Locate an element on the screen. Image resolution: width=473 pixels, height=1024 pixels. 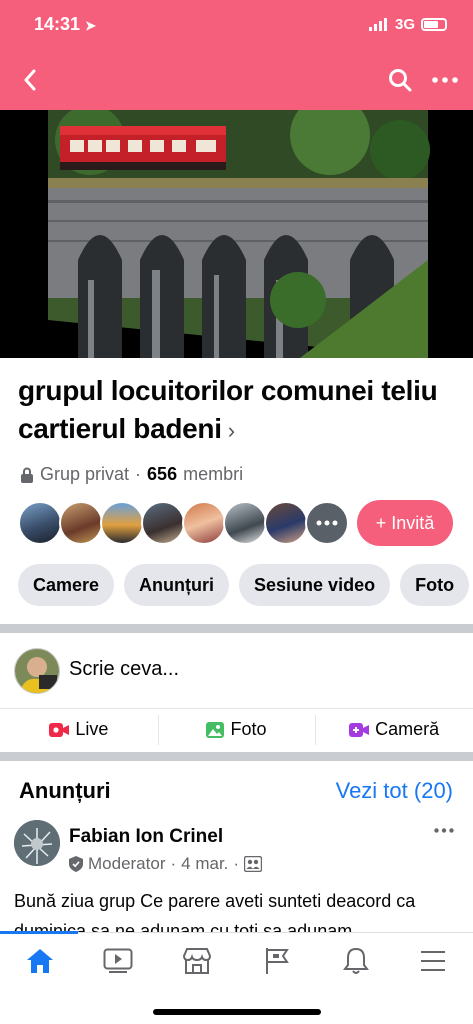
status-indicators: 3G is located at coordinates (407, 24).